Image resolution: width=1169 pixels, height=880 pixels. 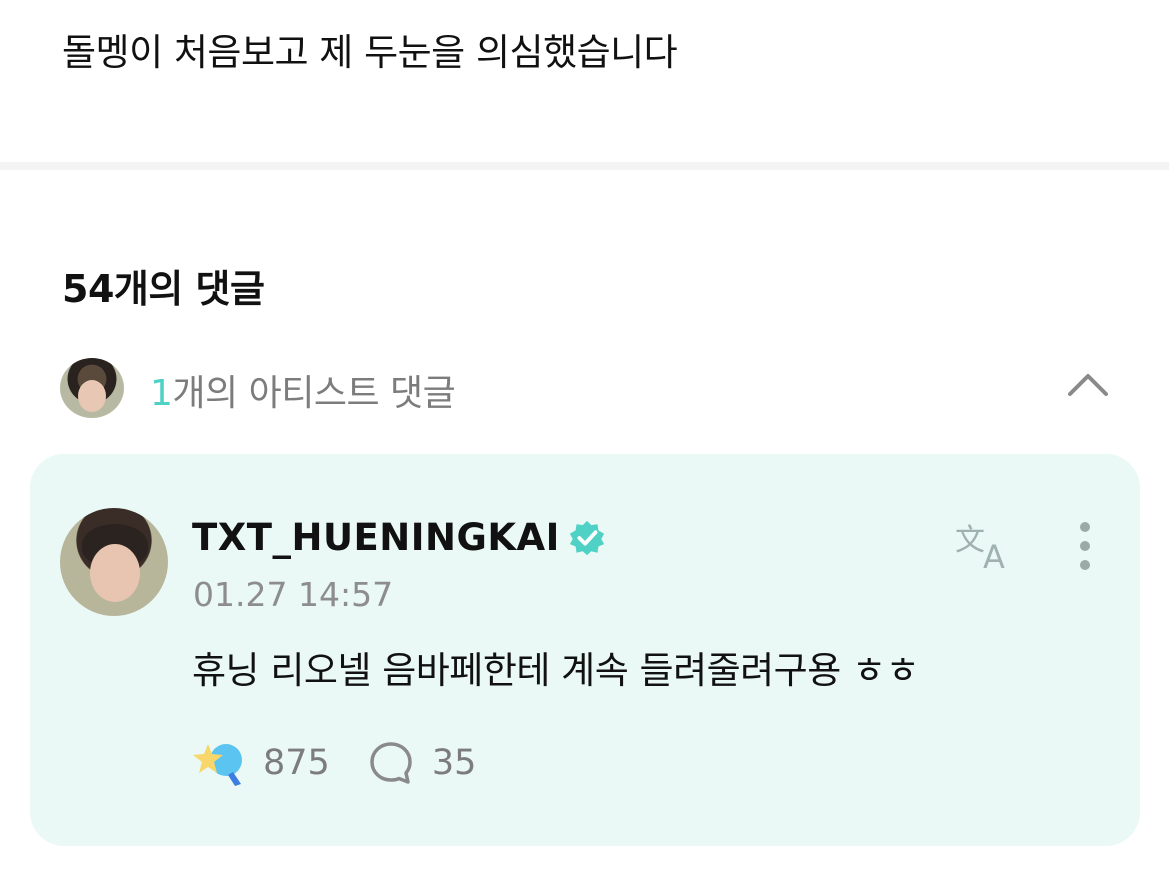 What do you see at coordinates (370, 52) in the screenshot?
I see `post-text: 돌멩이 처음보고 제 두눈을 의심했습니다` at bounding box center [370, 52].